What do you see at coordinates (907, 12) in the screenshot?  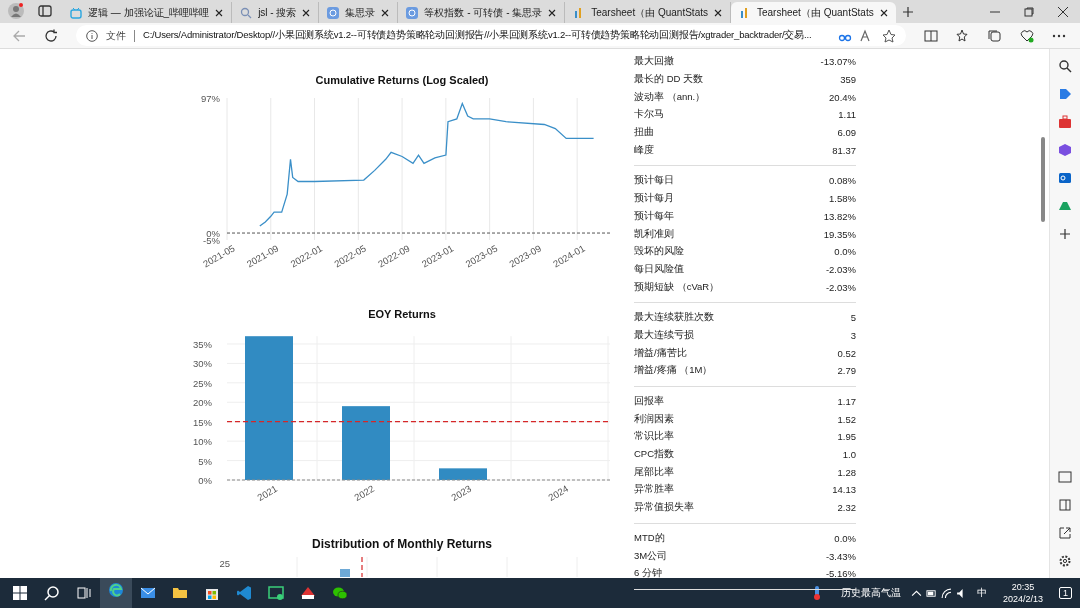 I see `new-tab-icon` at bounding box center [907, 12].